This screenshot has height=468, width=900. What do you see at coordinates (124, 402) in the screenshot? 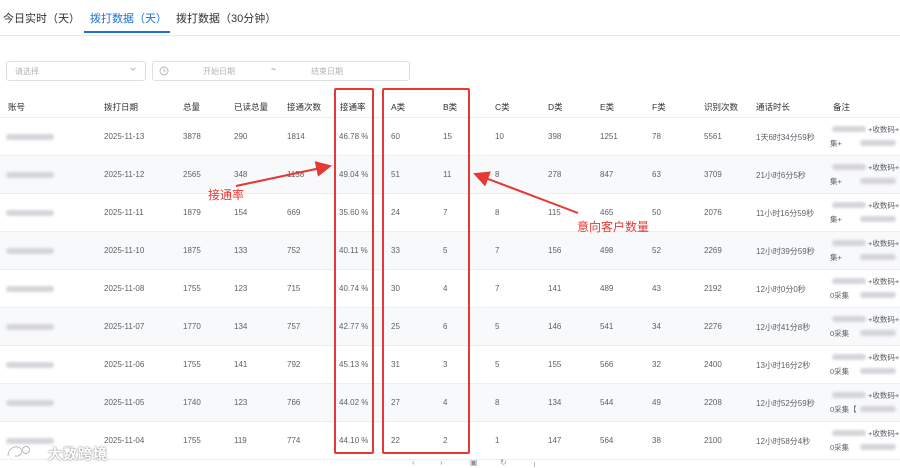
I see `cell-dial-date: 2025-11-05` at bounding box center [124, 402].